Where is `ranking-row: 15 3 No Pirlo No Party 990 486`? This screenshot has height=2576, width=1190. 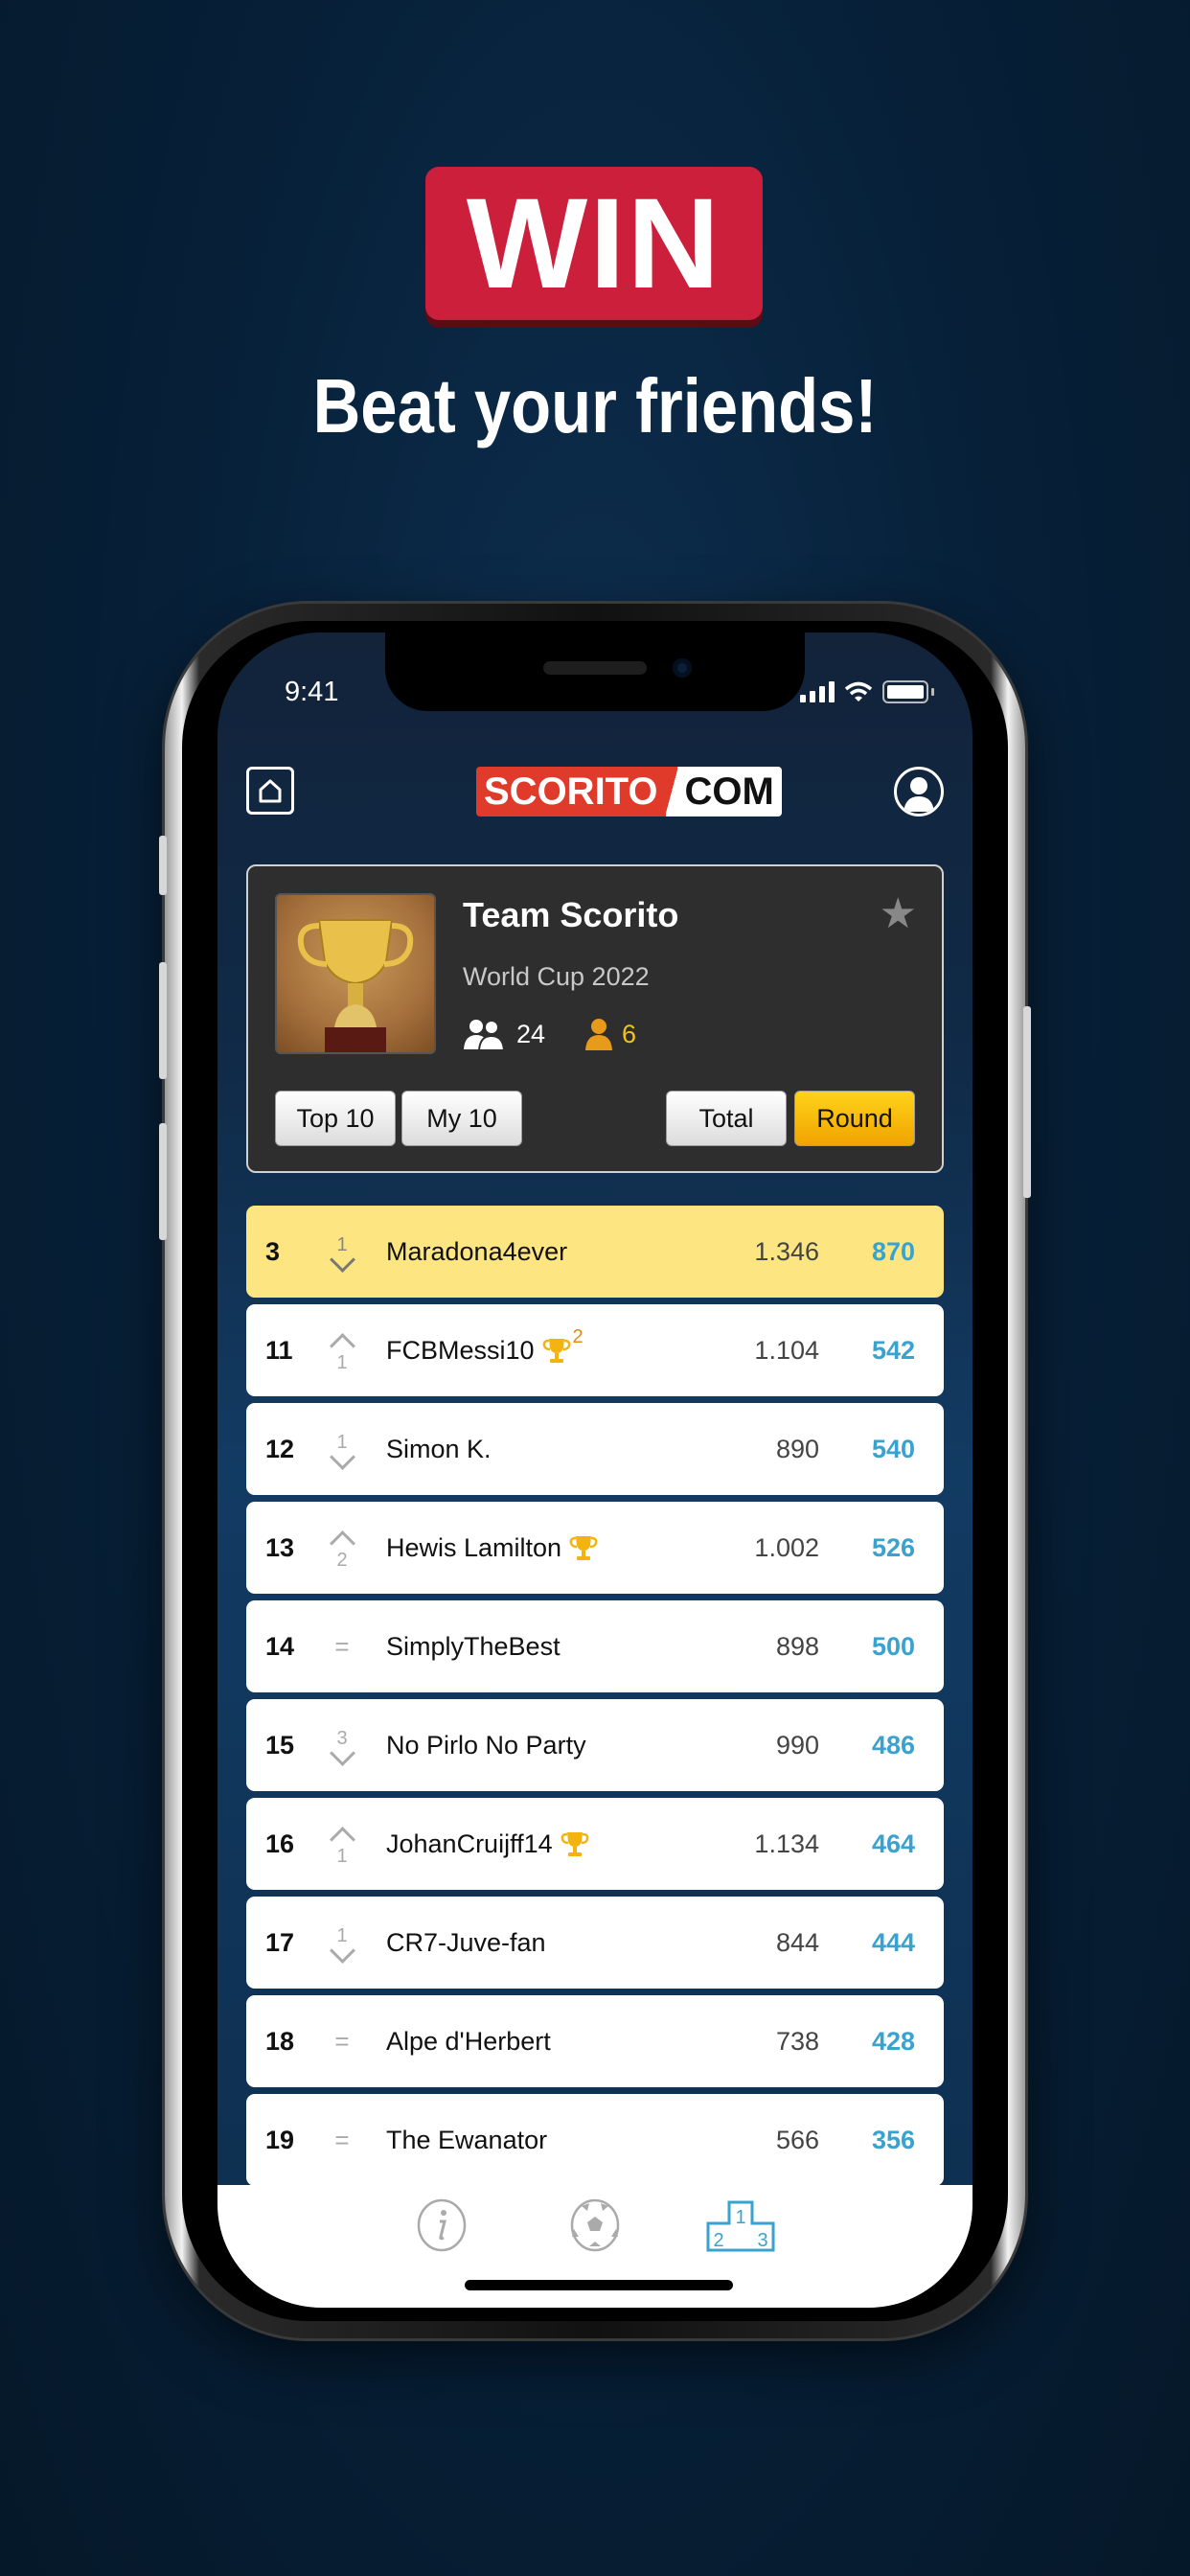
ranking-row: 15 3 No Pirlo No Party 990 486 is located at coordinates (595, 1745).